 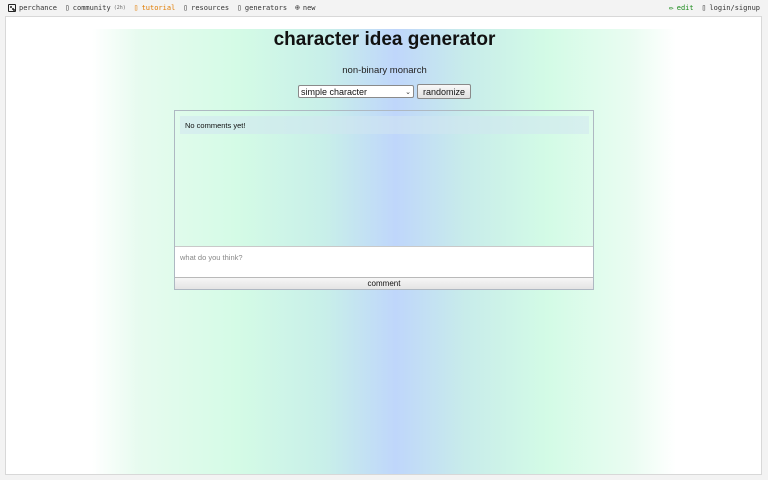 I want to click on nav-tutorial: ▯ tutorial, so click(x=154, y=8).